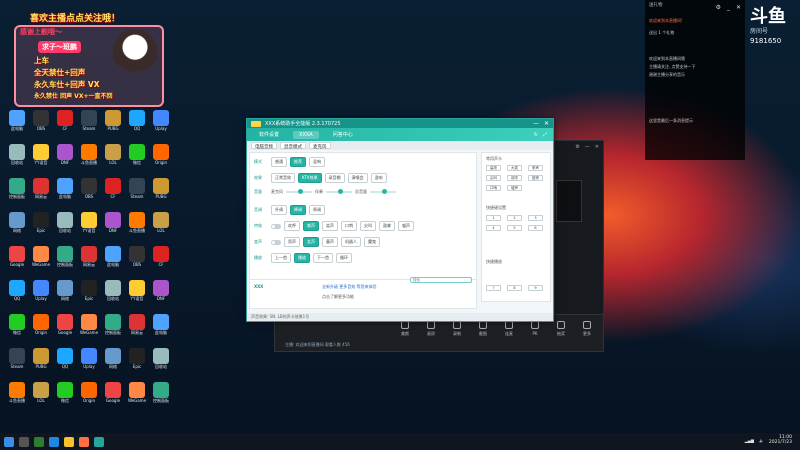 Image resolution: width=800 pixels, height=450 pixels. I want to click on toolbar-item: 美颜, so click(405, 329).